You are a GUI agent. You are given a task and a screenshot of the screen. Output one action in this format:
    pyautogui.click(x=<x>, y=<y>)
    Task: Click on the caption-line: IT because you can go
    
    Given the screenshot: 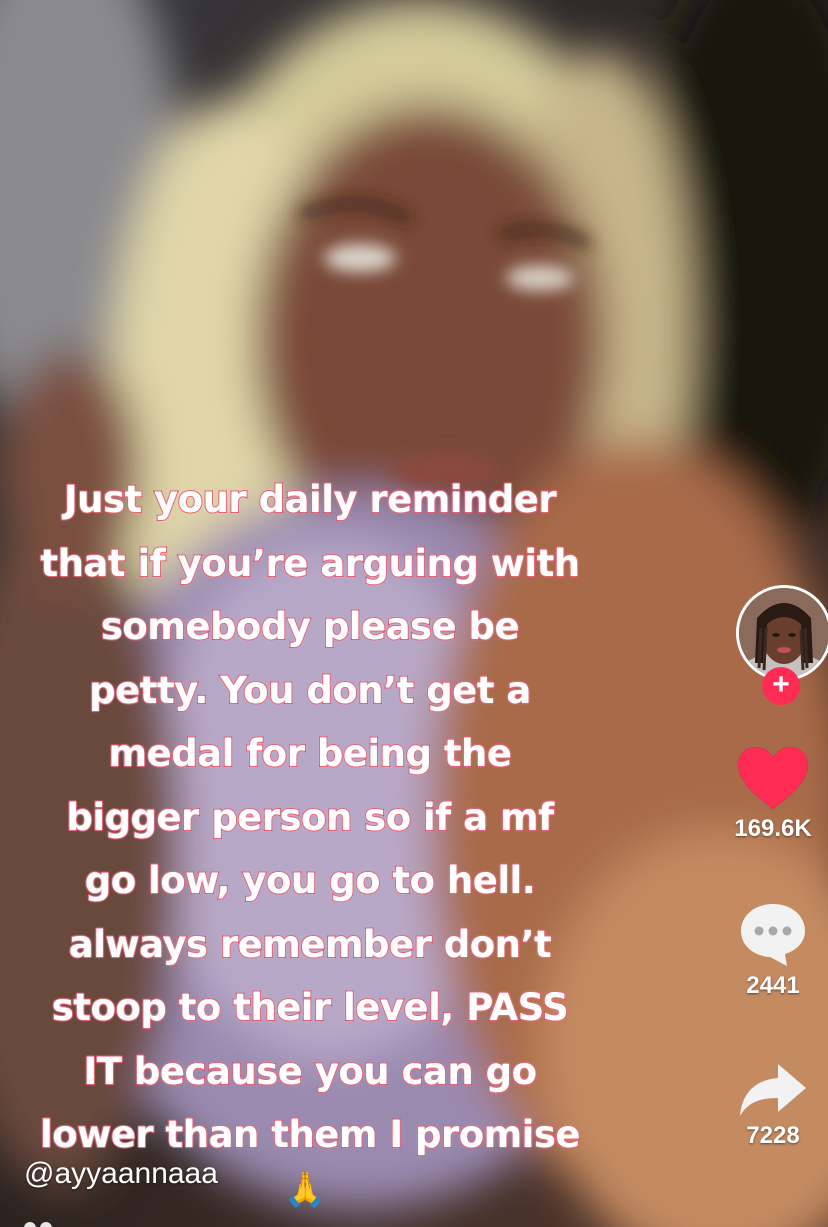 What is the action you would take?
    pyautogui.click(x=311, y=1071)
    